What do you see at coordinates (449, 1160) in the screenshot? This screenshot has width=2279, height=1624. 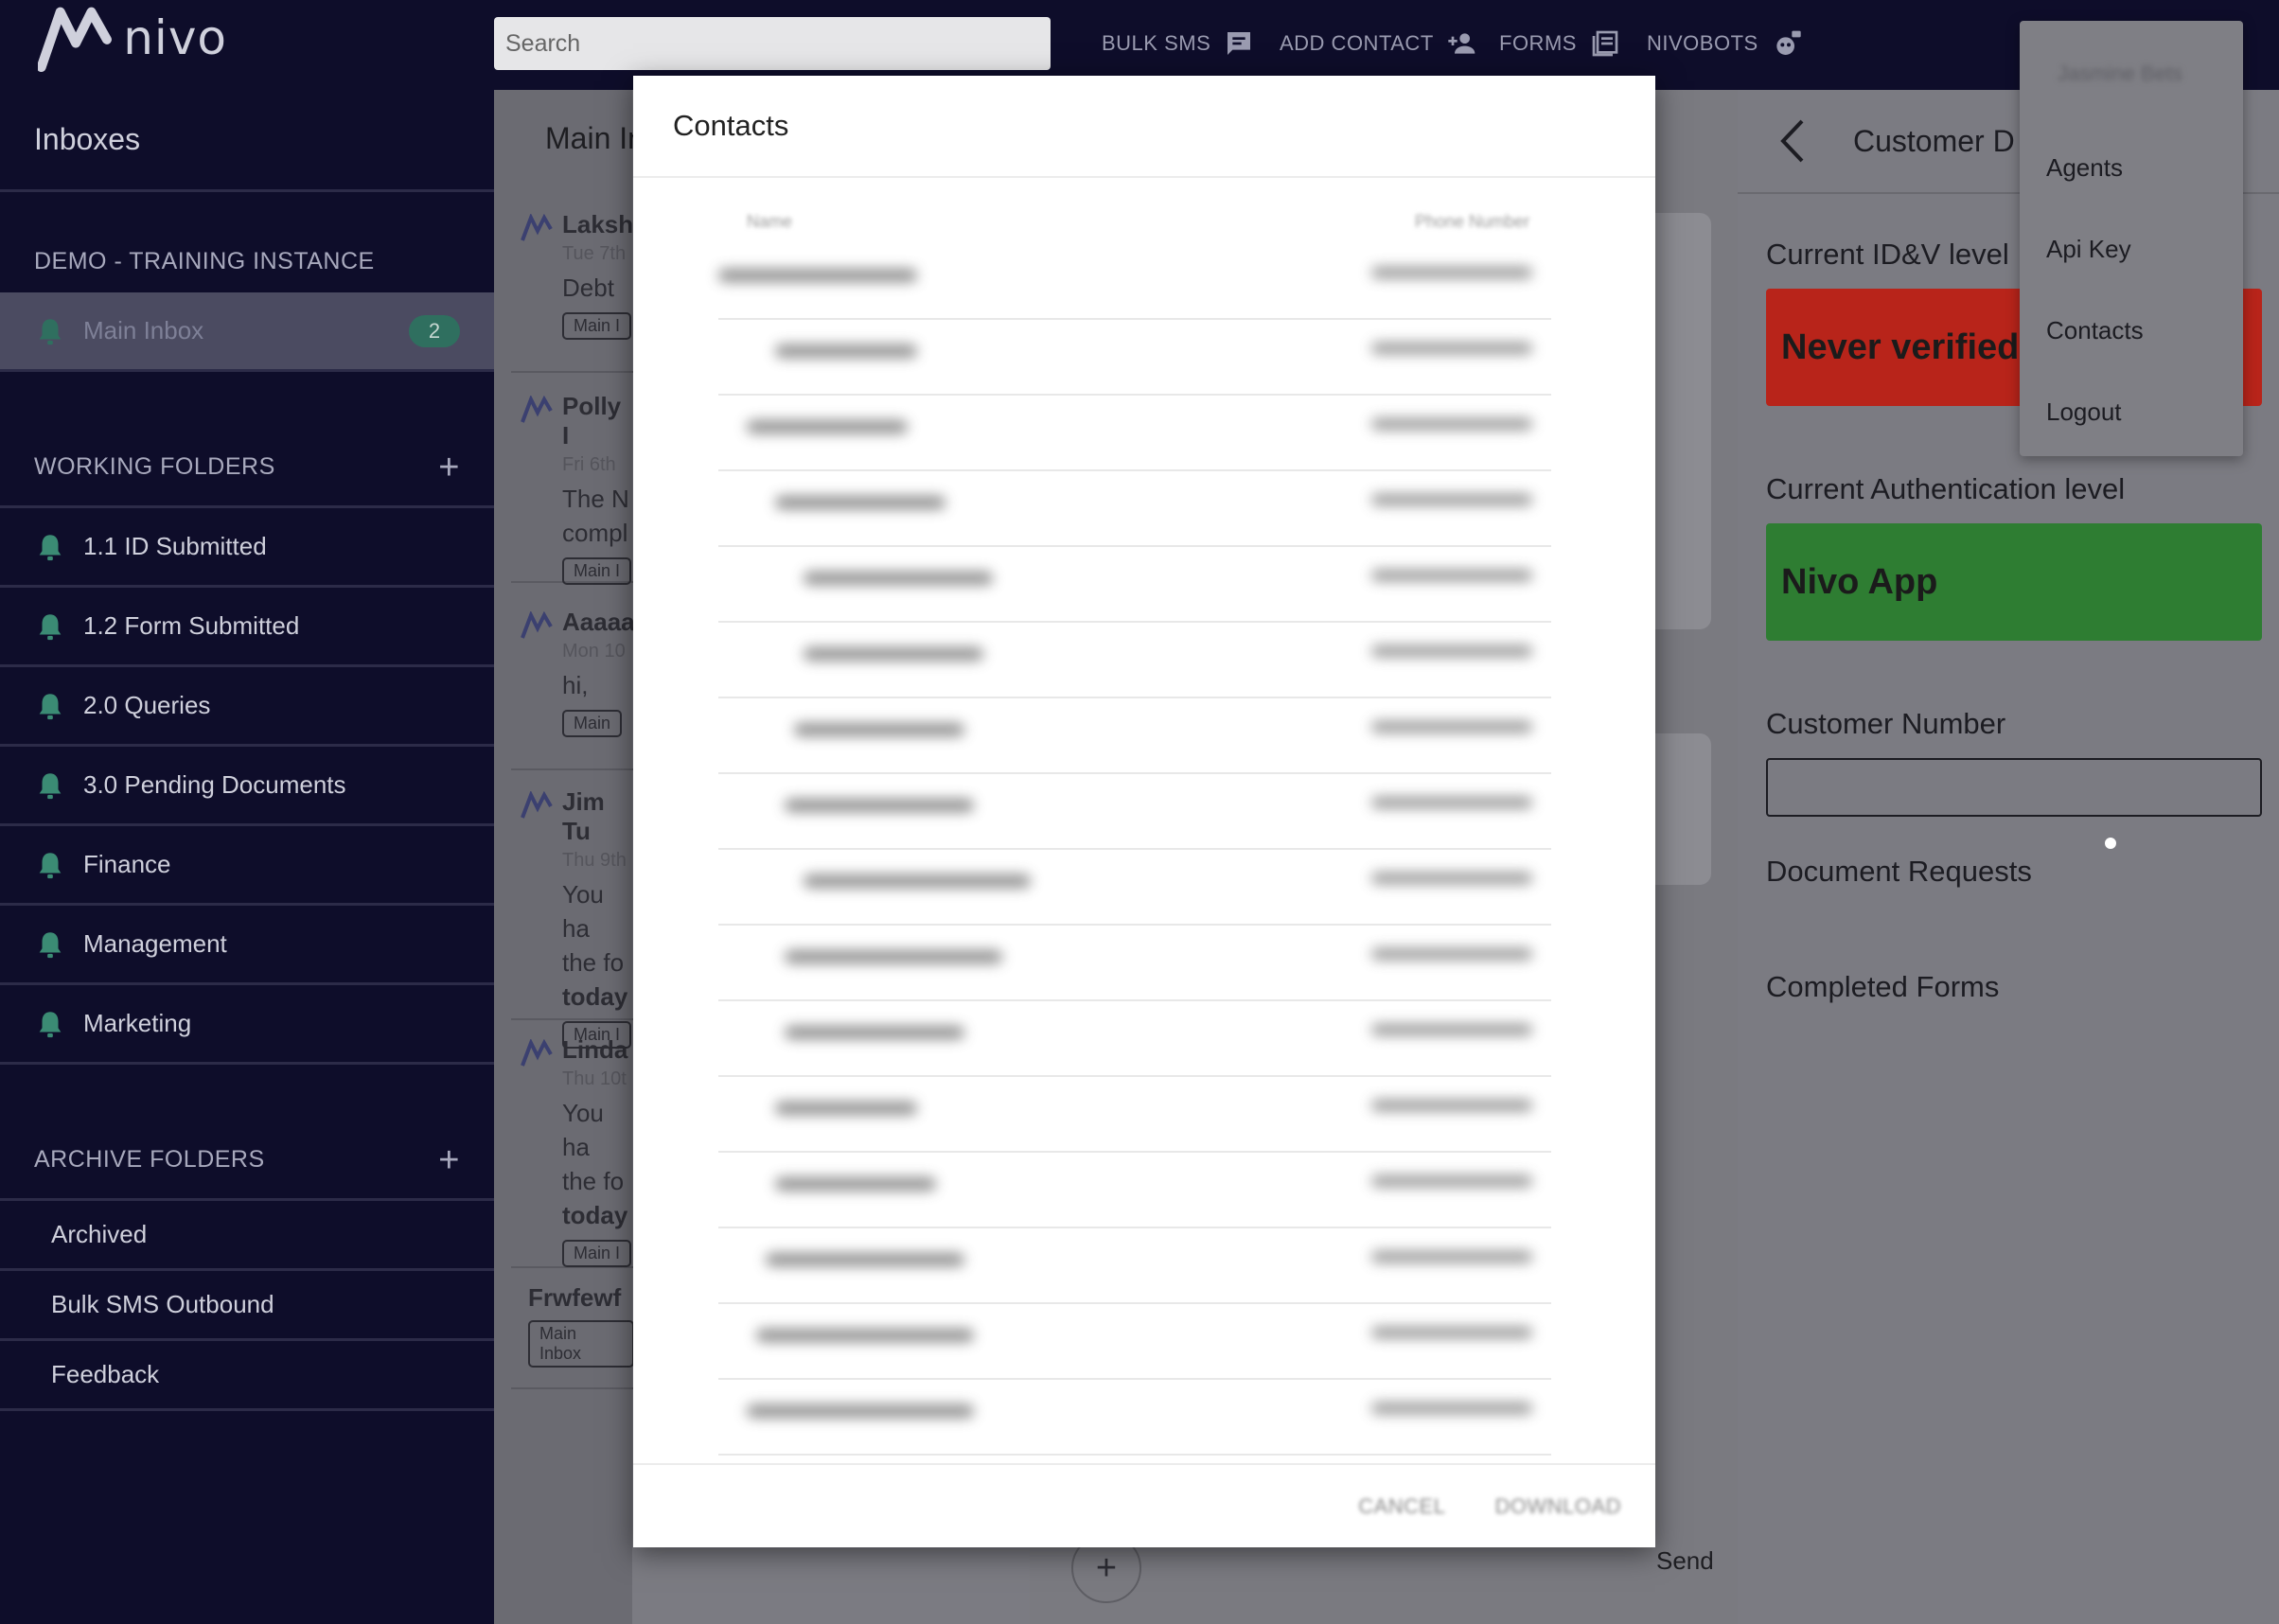 I see `add-archive-folder-icon: +` at bounding box center [449, 1160].